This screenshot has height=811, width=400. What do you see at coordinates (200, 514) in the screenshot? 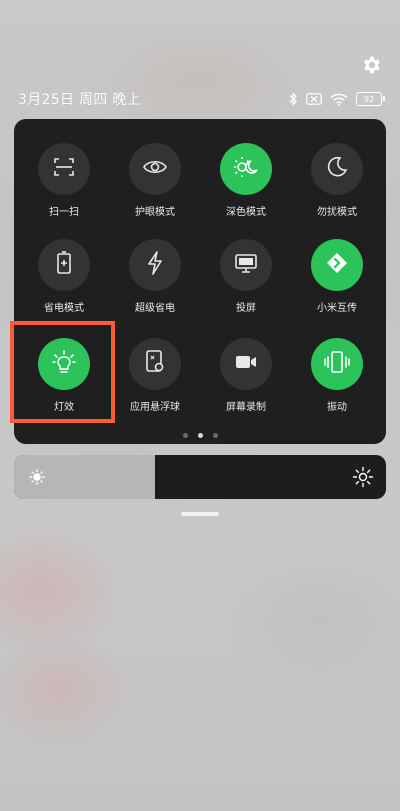
I see `panel-handle` at bounding box center [200, 514].